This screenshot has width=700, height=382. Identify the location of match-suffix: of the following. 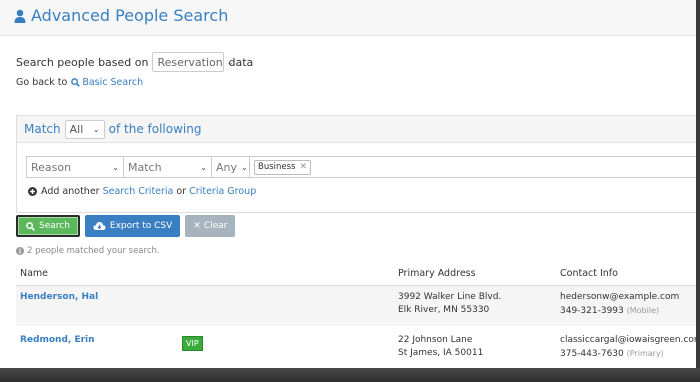
(155, 129).